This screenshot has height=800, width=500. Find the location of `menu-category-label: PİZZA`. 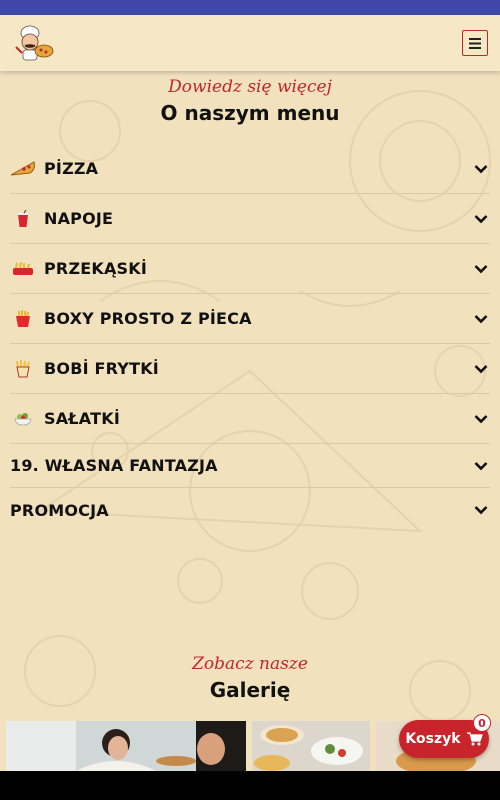

menu-category-label: PİZZA is located at coordinates (71, 168).